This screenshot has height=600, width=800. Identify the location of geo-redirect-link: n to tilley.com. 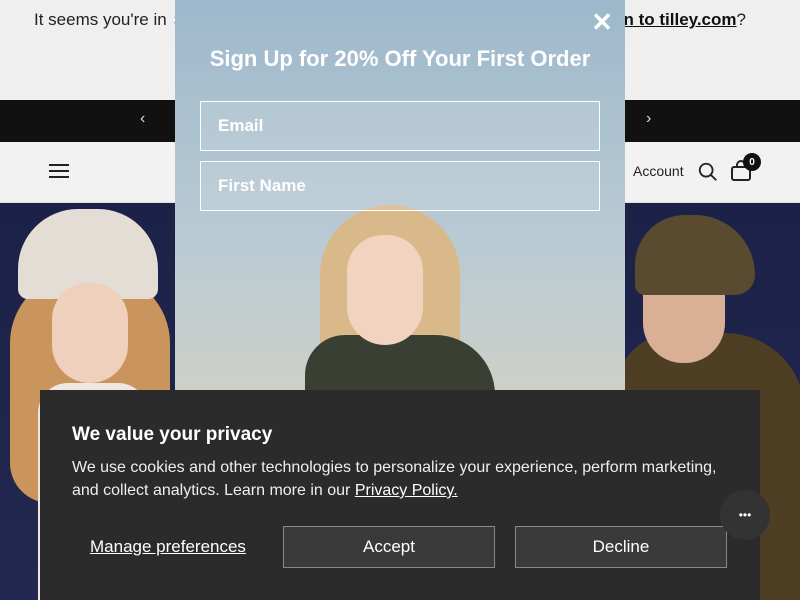
(679, 19).